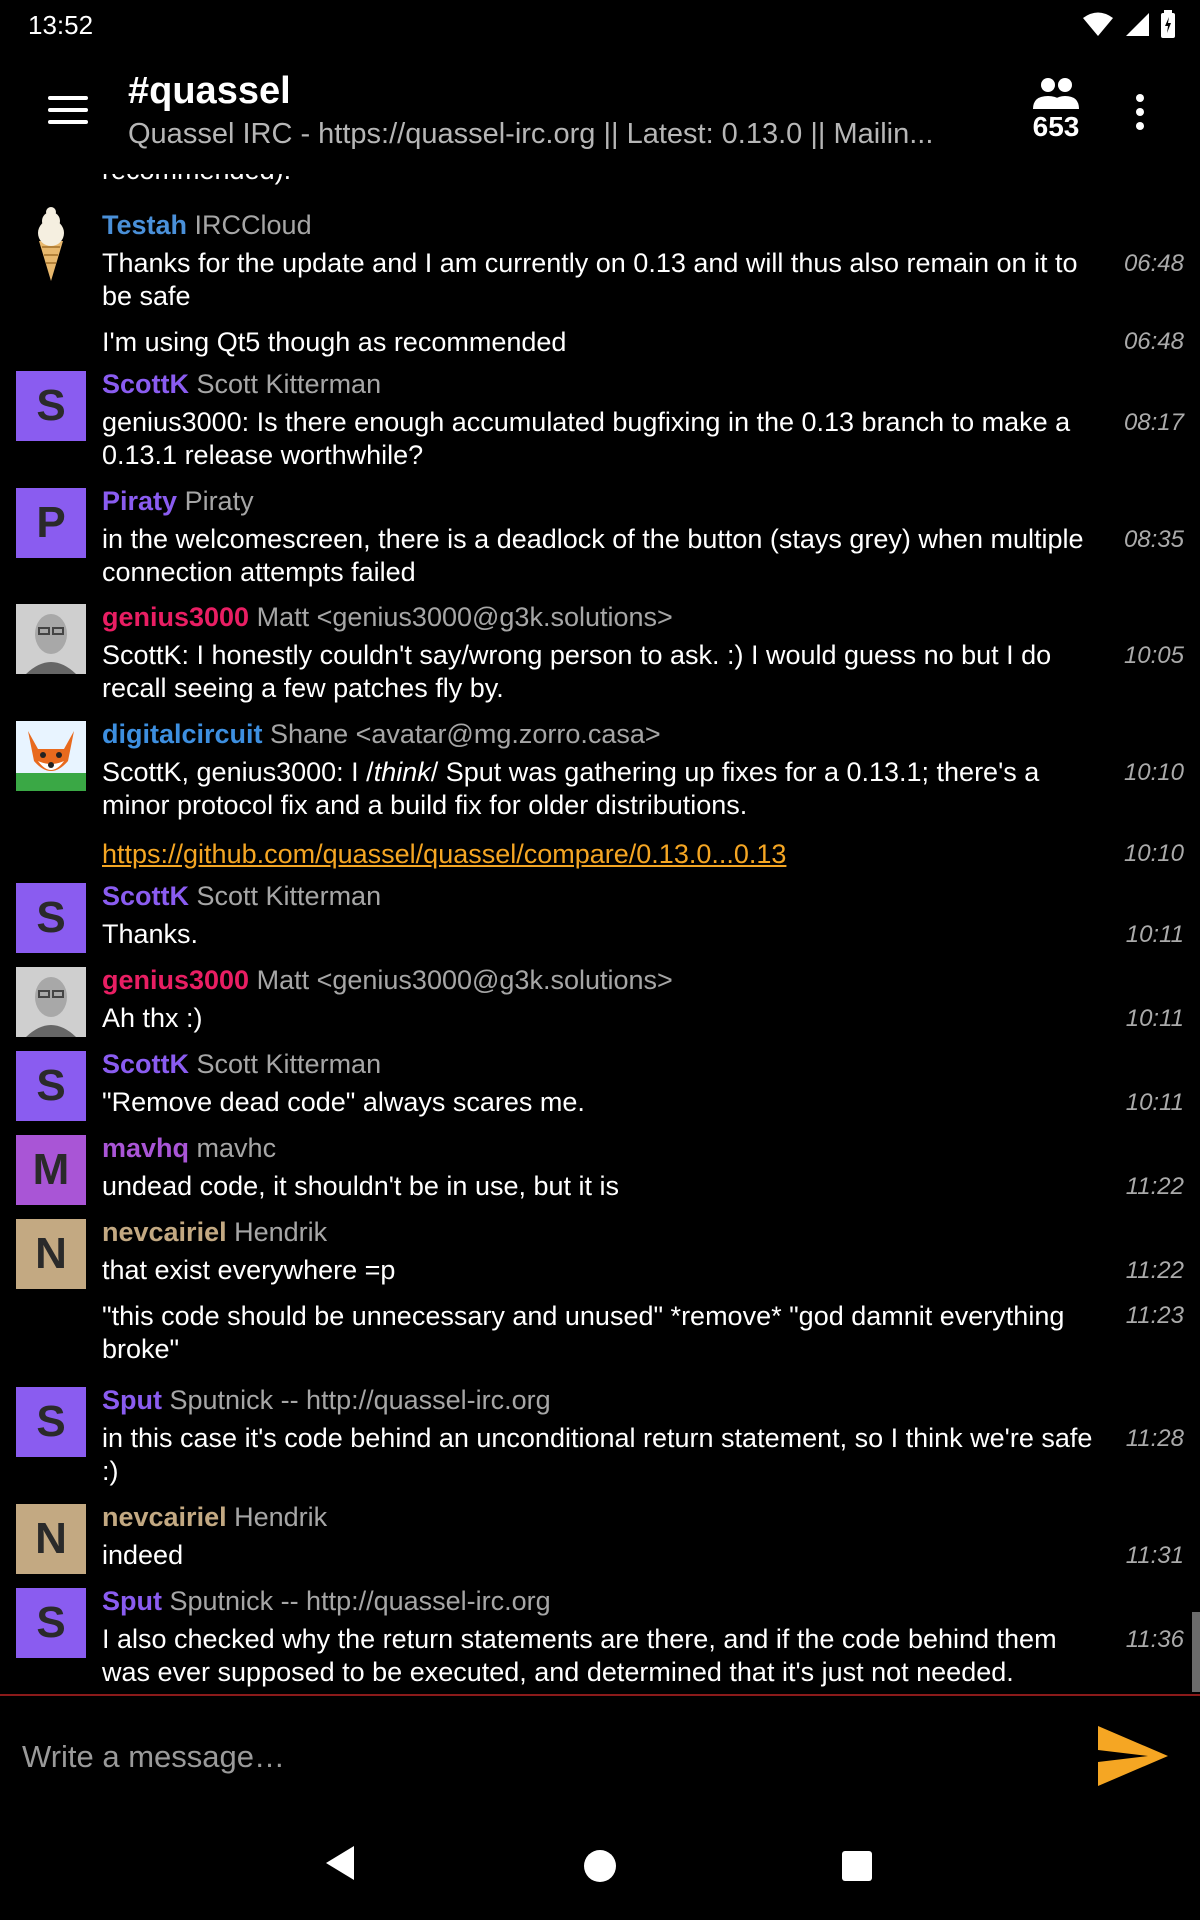  Describe the element at coordinates (178, 501) in the screenshot. I see `message-sender: Piraty Piraty` at that location.